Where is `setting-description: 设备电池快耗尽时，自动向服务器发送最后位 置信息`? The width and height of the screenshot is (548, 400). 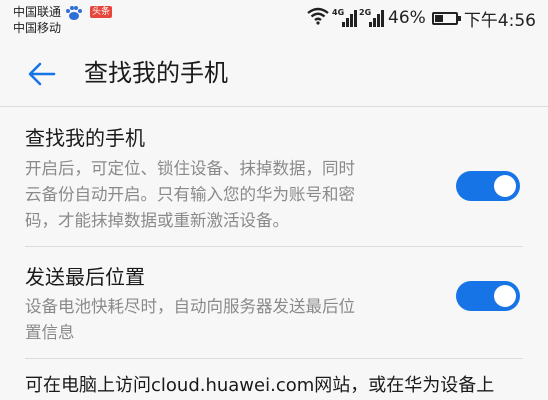 setting-description: 设备电池快耗尽时，自动向服务器发送最后位 置信息 is located at coordinates (230, 320).